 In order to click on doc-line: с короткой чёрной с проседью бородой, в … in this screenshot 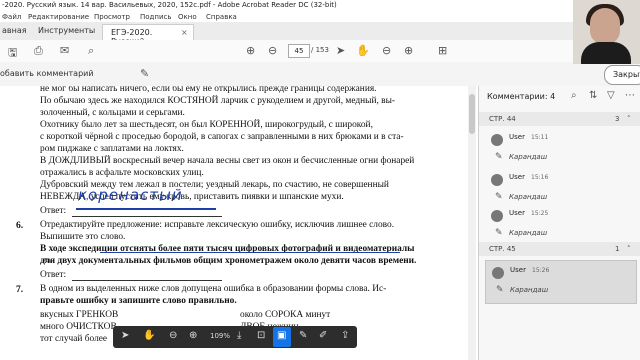, I will do `click(222, 137)`.